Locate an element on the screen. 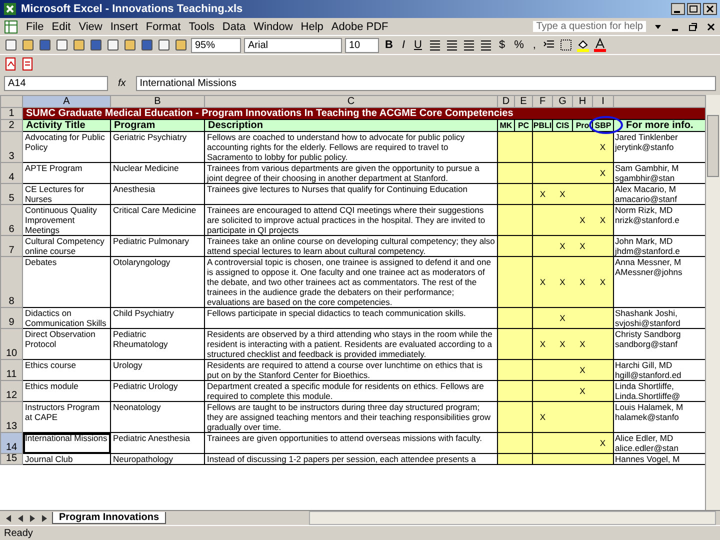 This screenshot has height=540, width=720. row-header: 14 is located at coordinates (11, 443).